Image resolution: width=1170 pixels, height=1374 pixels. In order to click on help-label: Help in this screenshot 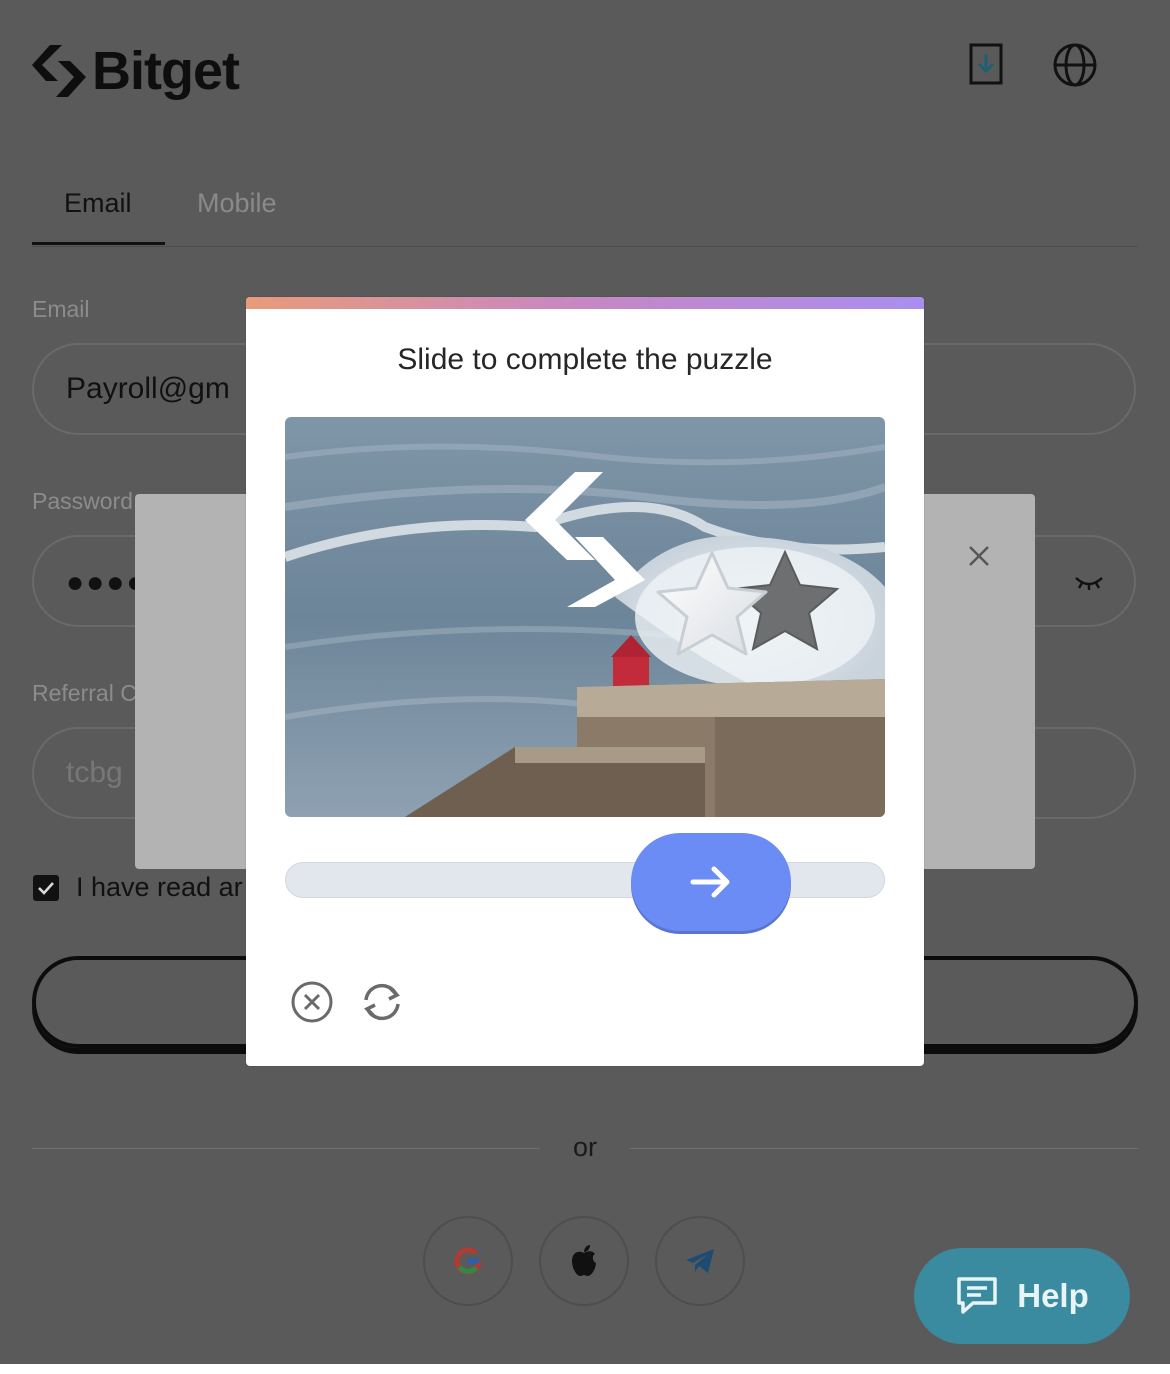, I will do `click(1053, 1295)`.